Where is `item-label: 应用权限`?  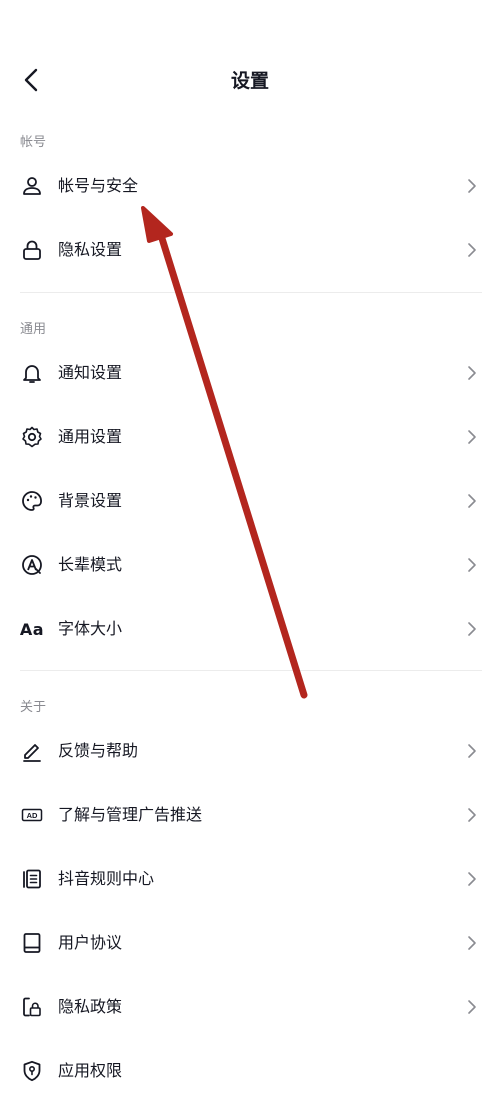
item-label: 应用权限 is located at coordinates (90, 1070).